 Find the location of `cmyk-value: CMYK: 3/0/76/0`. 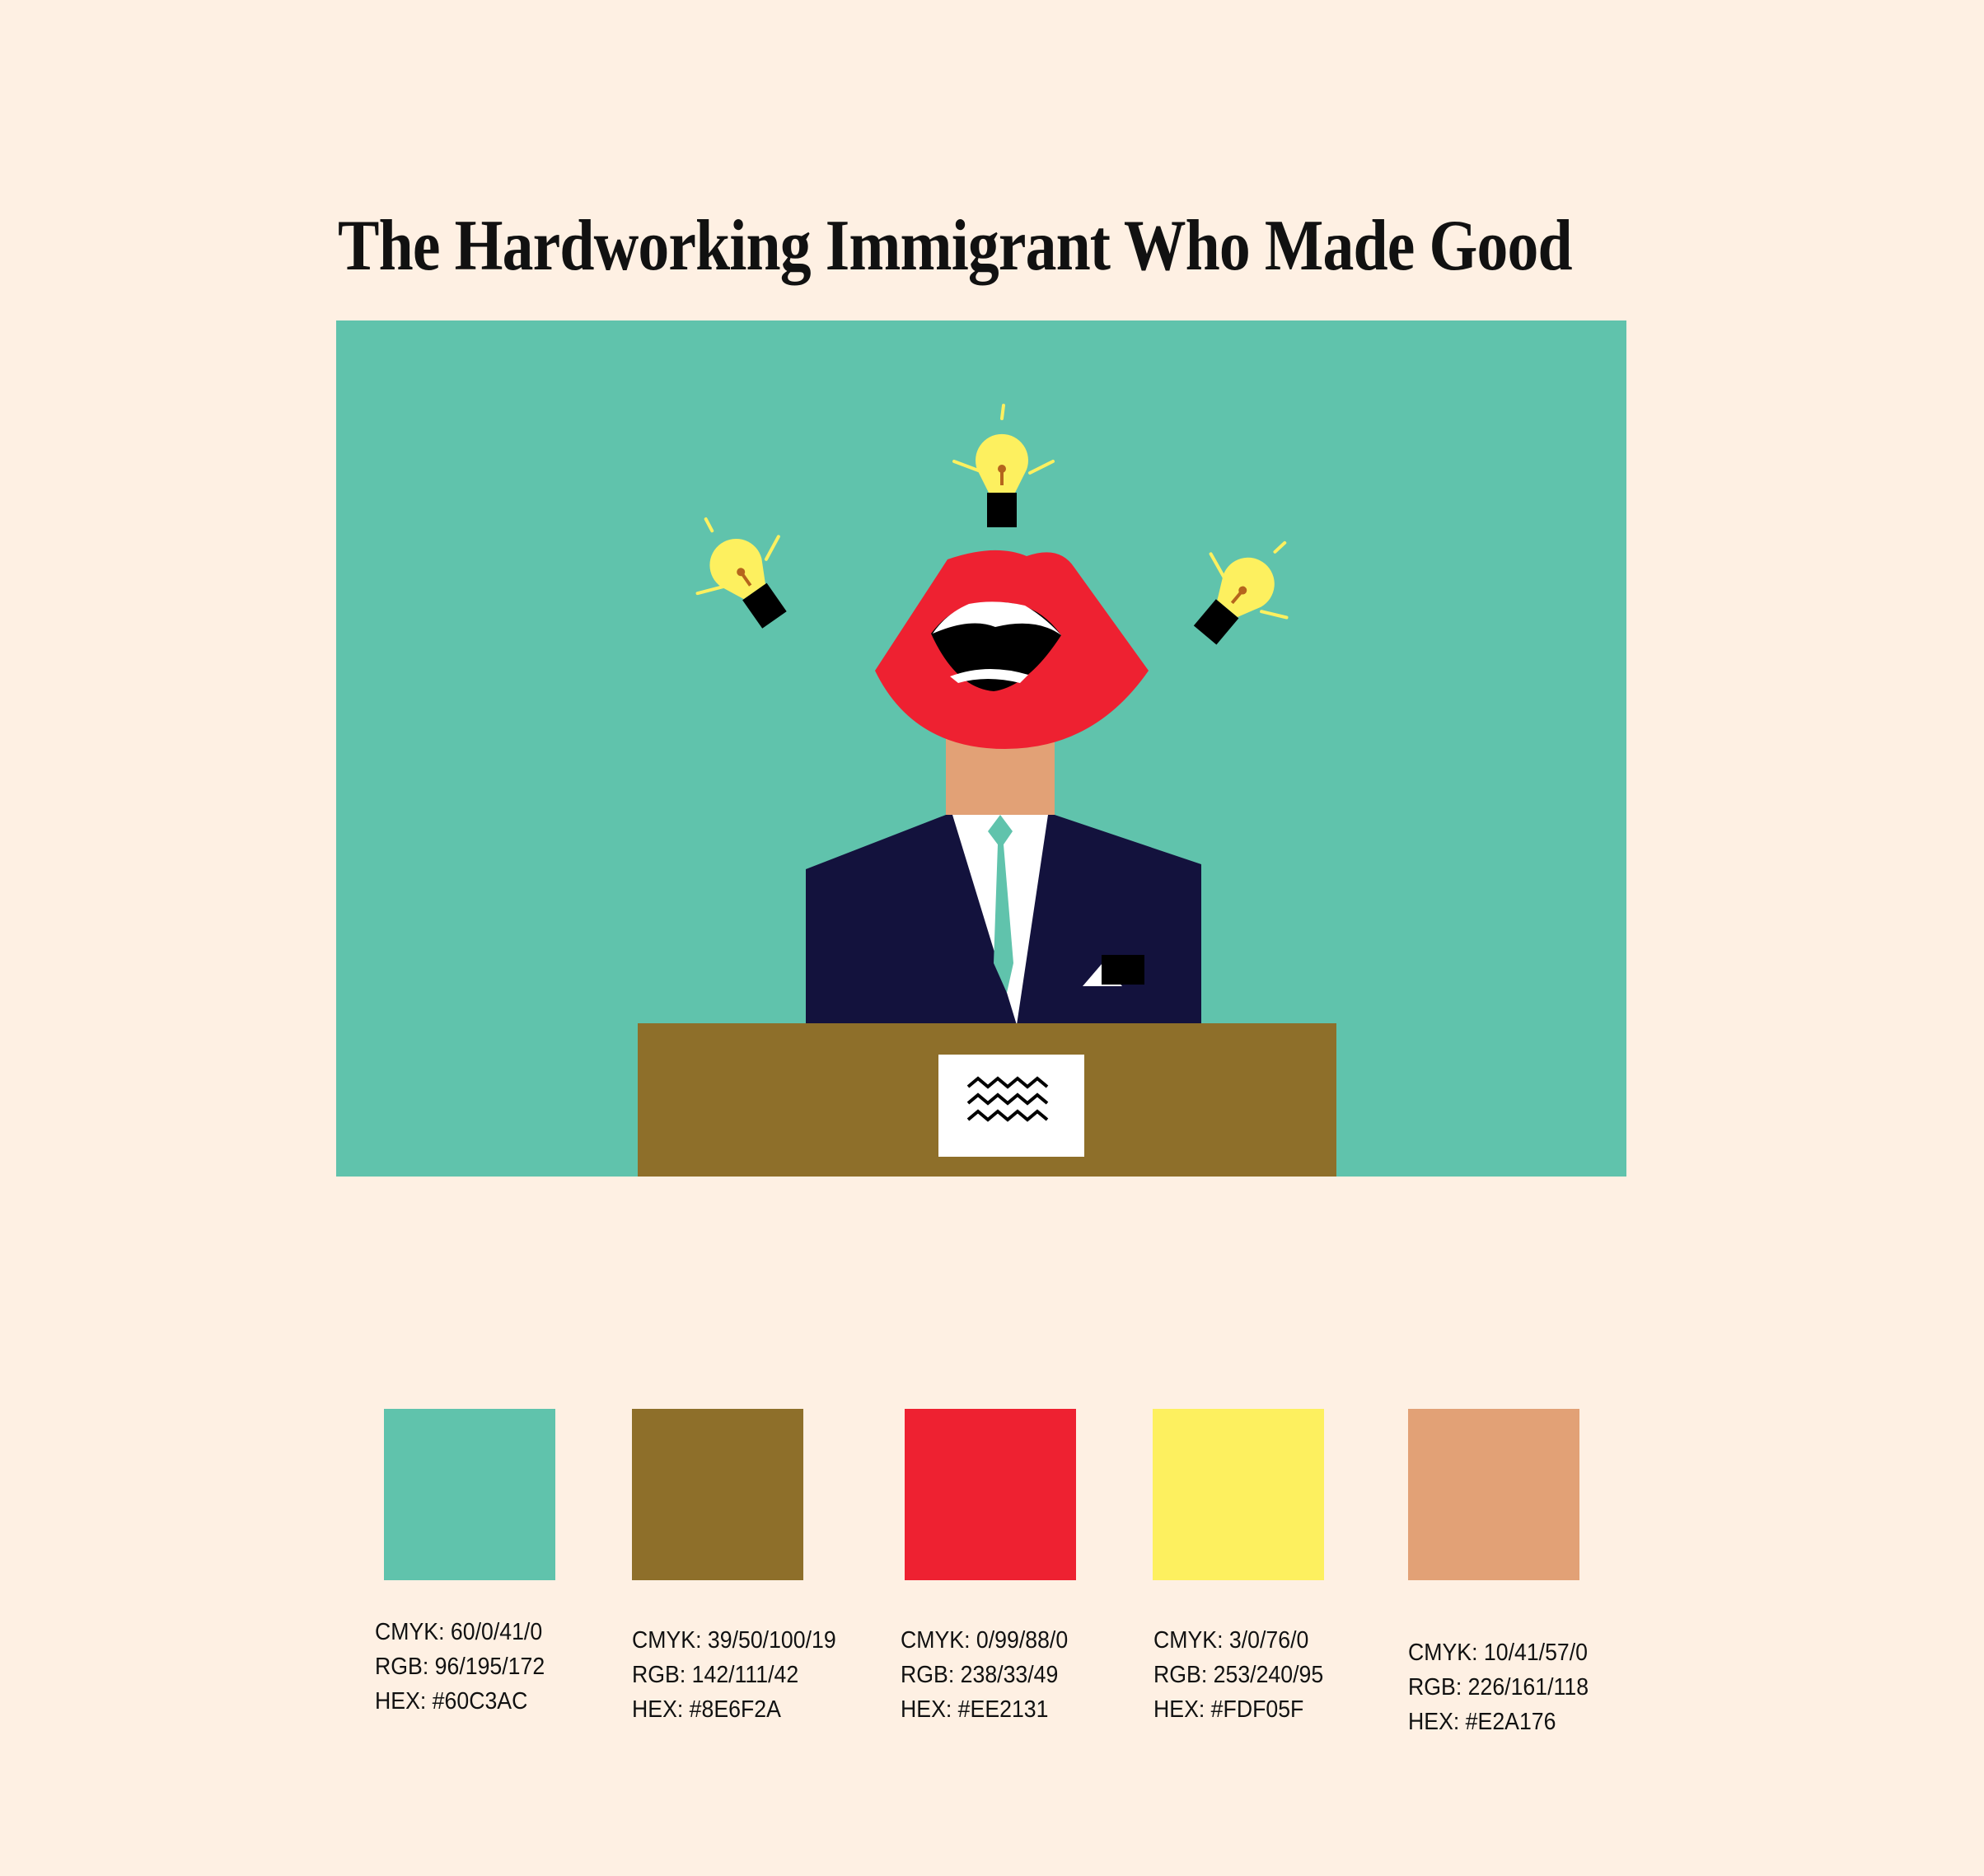

cmyk-value: CMYK: 3/0/76/0 is located at coordinates (1231, 1641).